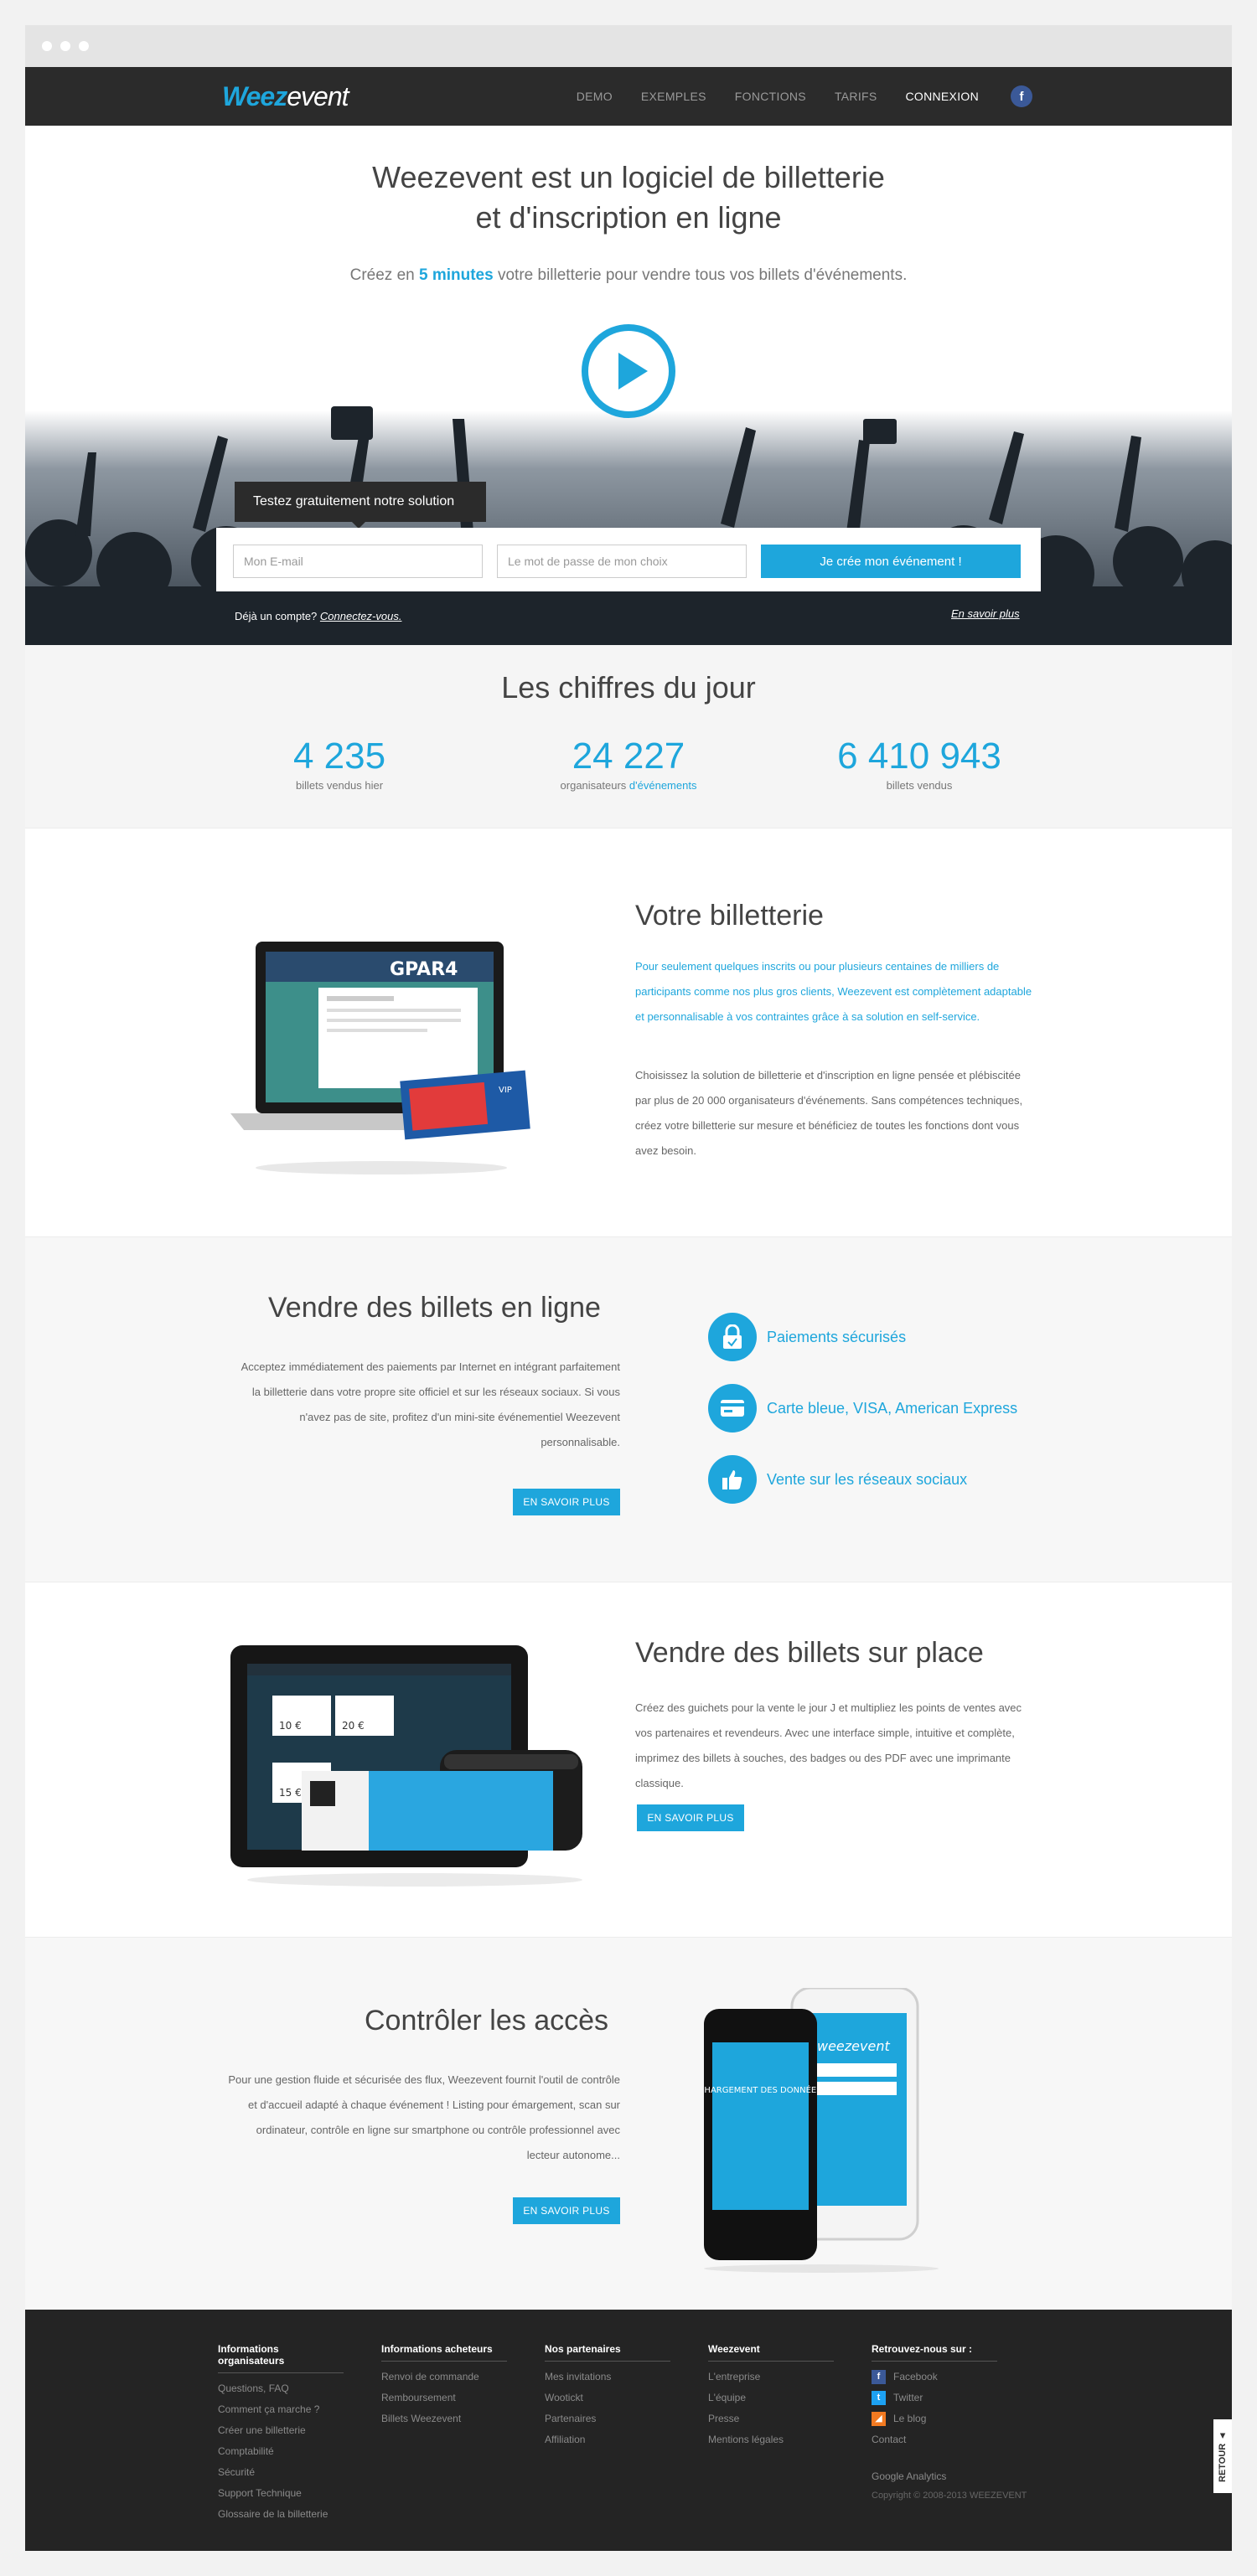 This screenshot has width=1257, height=2576. Describe the element at coordinates (690, 1817) in the screenshot. I see `onsite-learn-more-button: EN SAVOIR PLUS` at that location.